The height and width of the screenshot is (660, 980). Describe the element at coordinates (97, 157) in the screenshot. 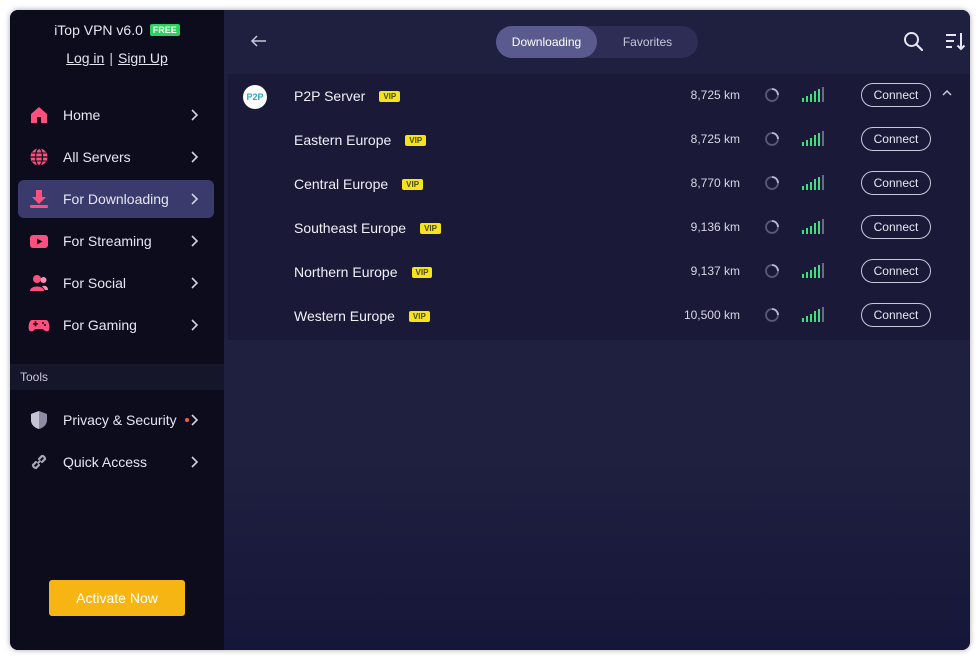

I see `sidebar-item-label: All Servers` at that location.